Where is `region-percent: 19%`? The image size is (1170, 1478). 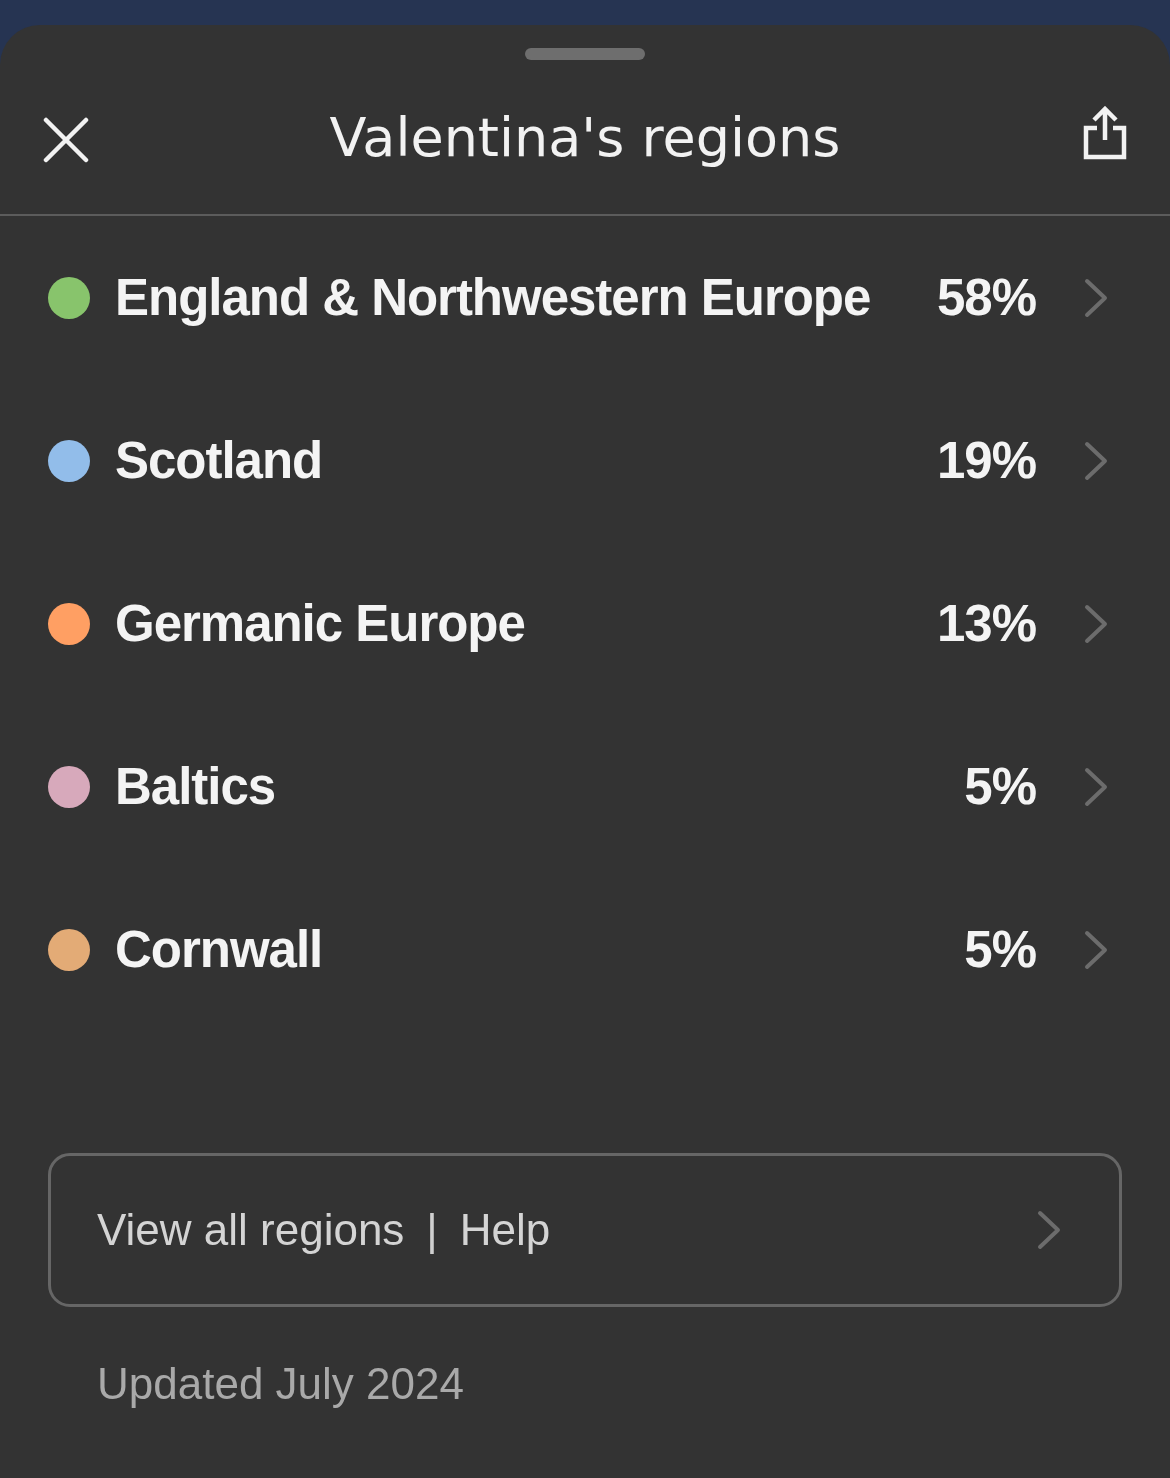 region-percent: 19% is located at coordinates (986, 460).